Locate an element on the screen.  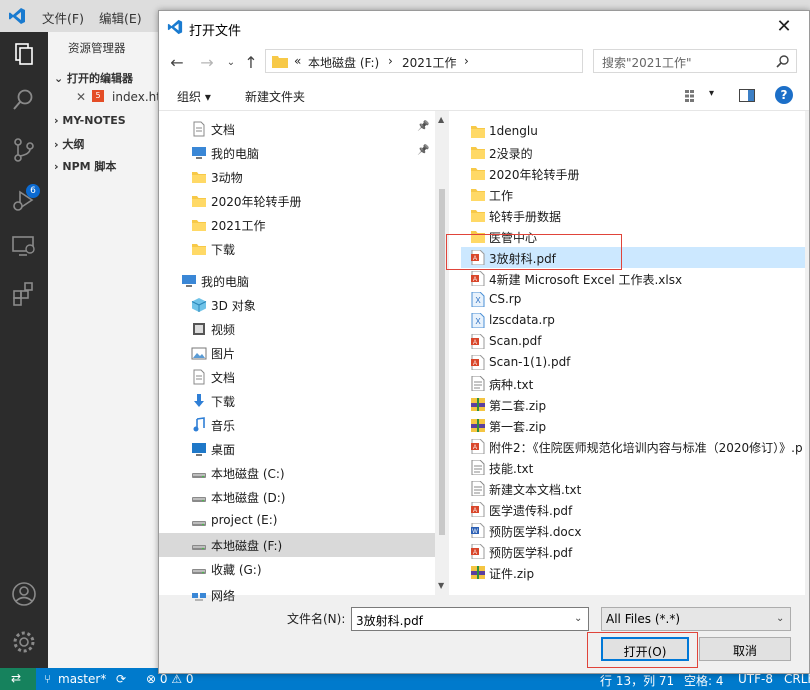
menu-edit: 编辑(E) is located at coordinates (120, 17).